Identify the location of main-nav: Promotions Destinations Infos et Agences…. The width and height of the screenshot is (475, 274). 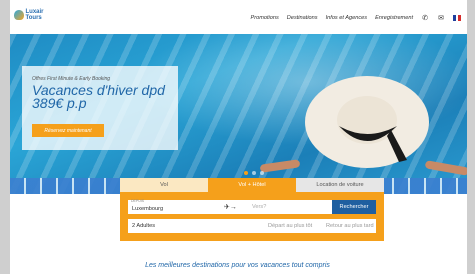
(356, 18).